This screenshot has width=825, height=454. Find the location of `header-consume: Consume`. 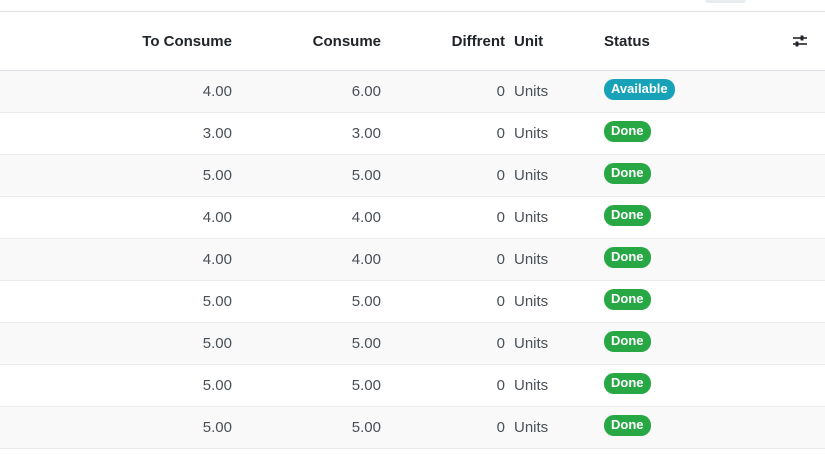

header-consume: Consume is located at coordinates (347, 41).